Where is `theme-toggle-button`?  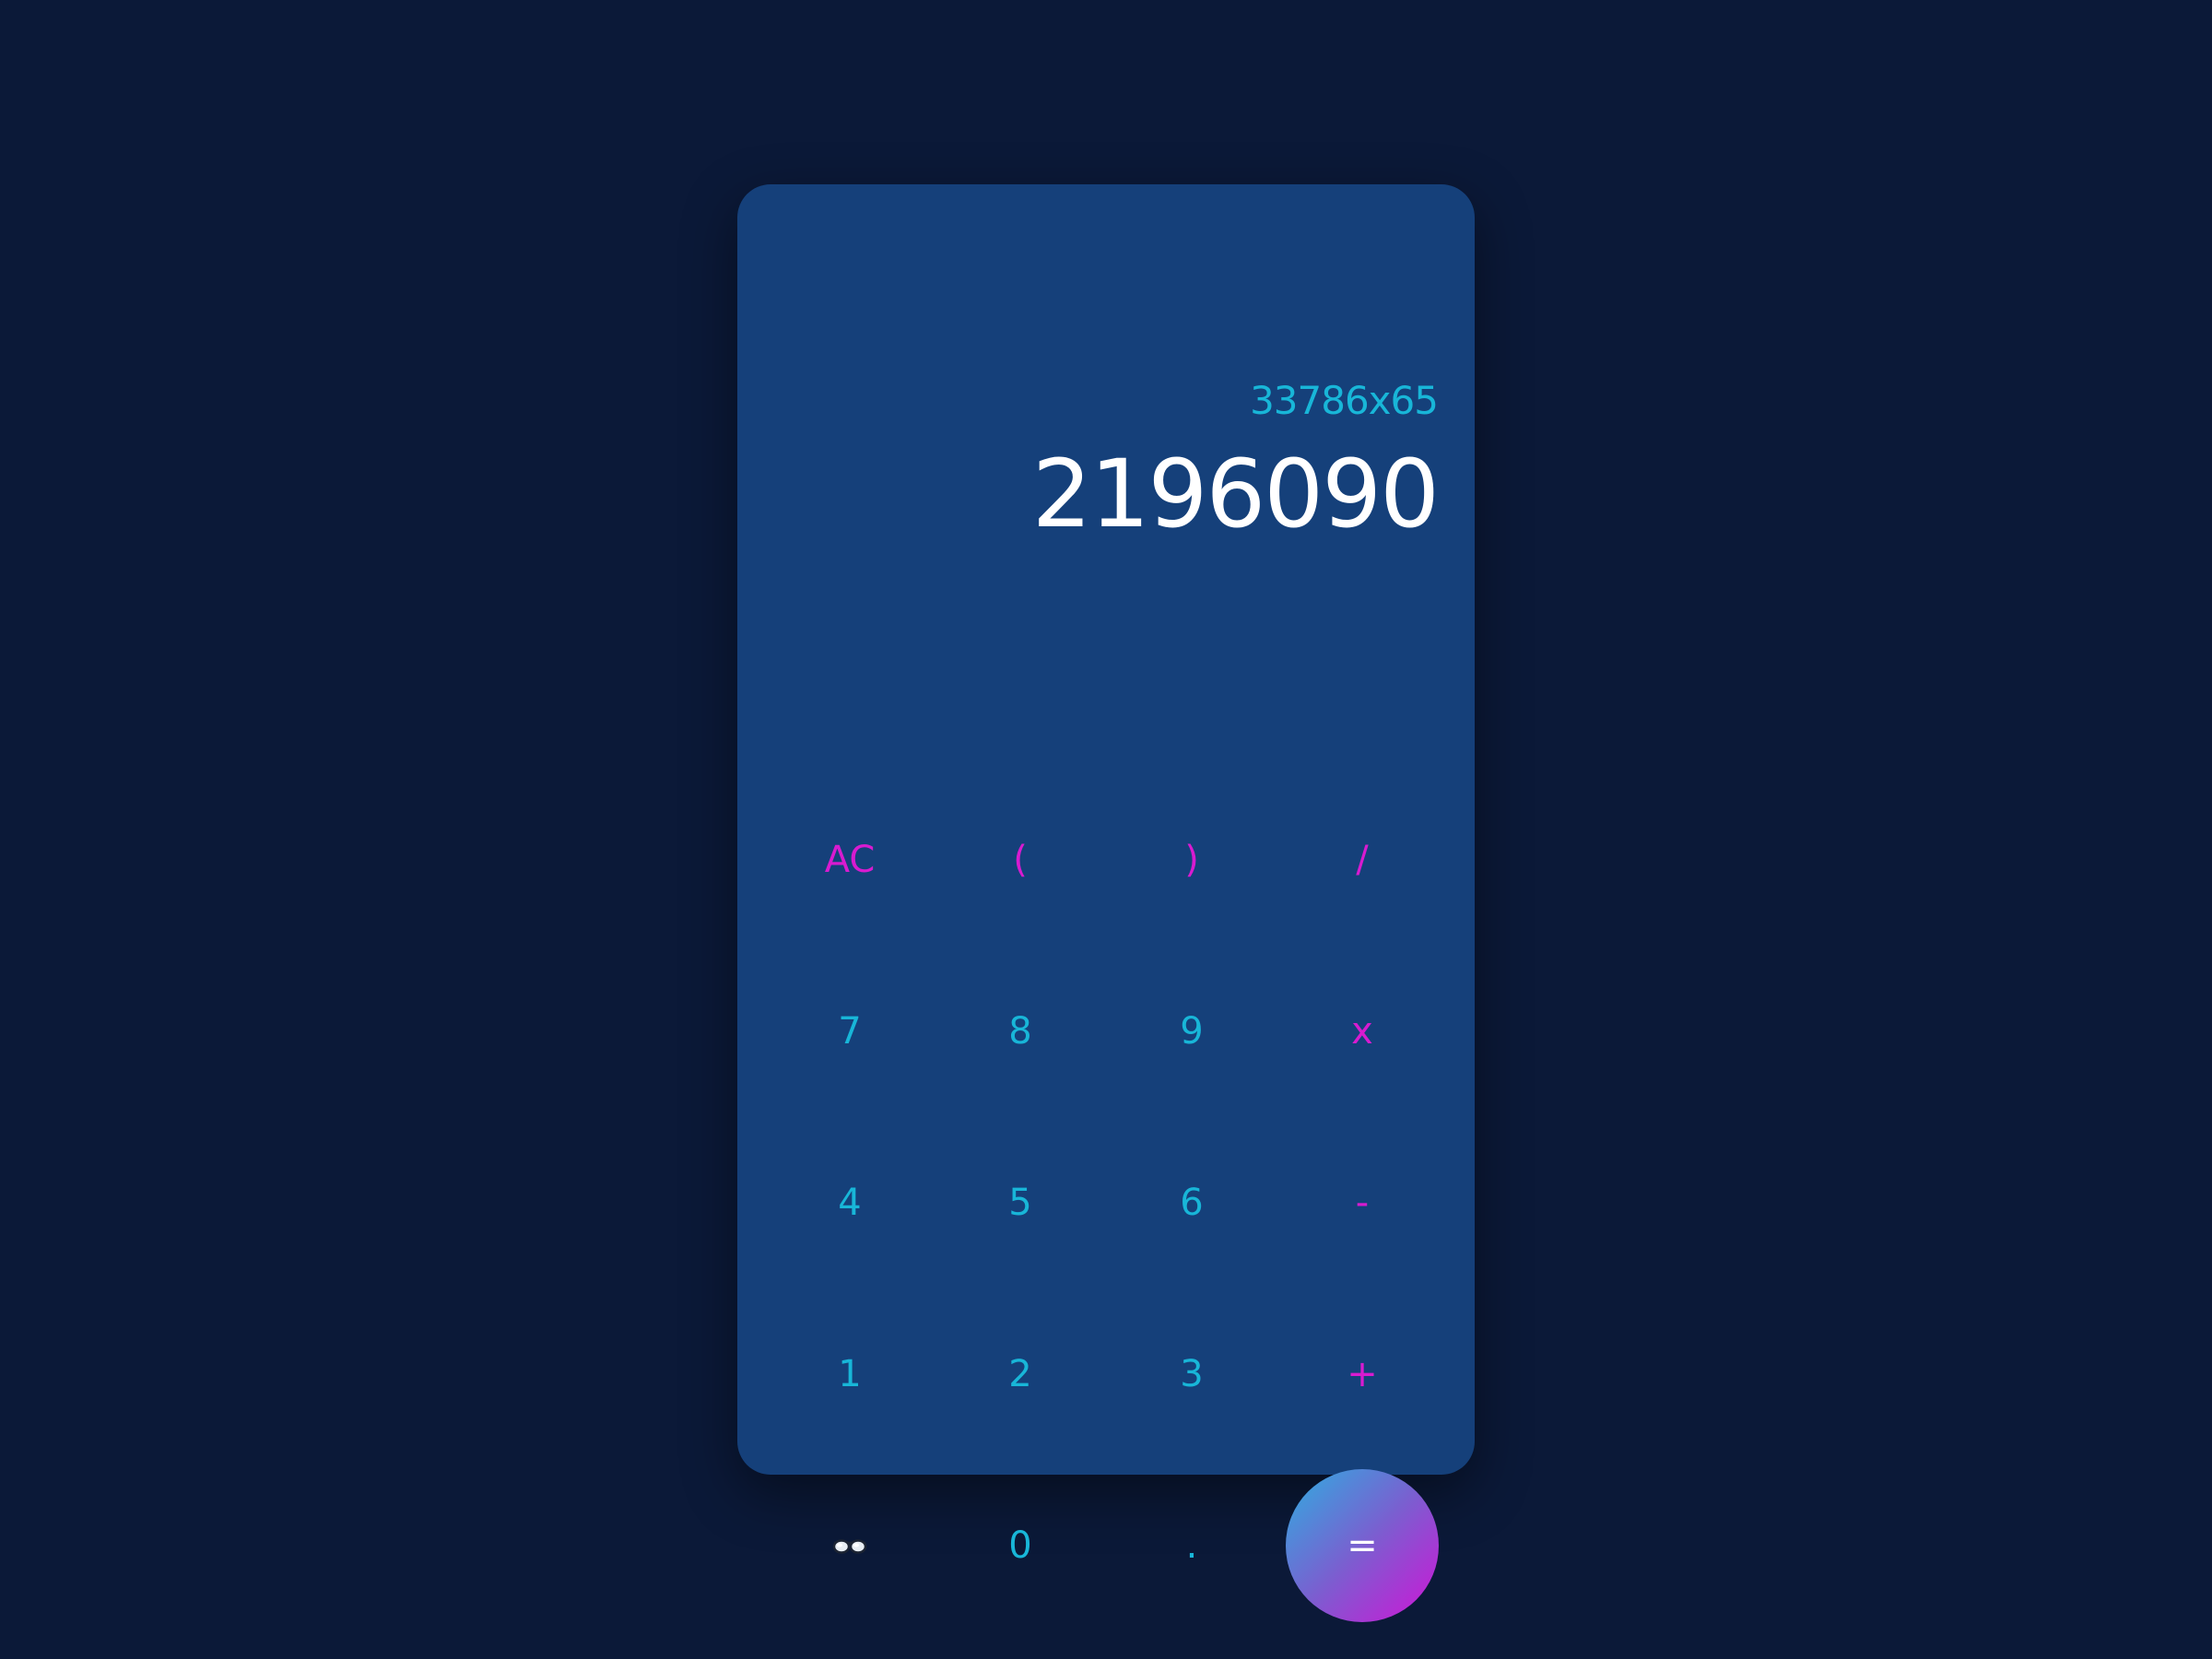
theme-toggle-button is located at coordinates (849, 1545).